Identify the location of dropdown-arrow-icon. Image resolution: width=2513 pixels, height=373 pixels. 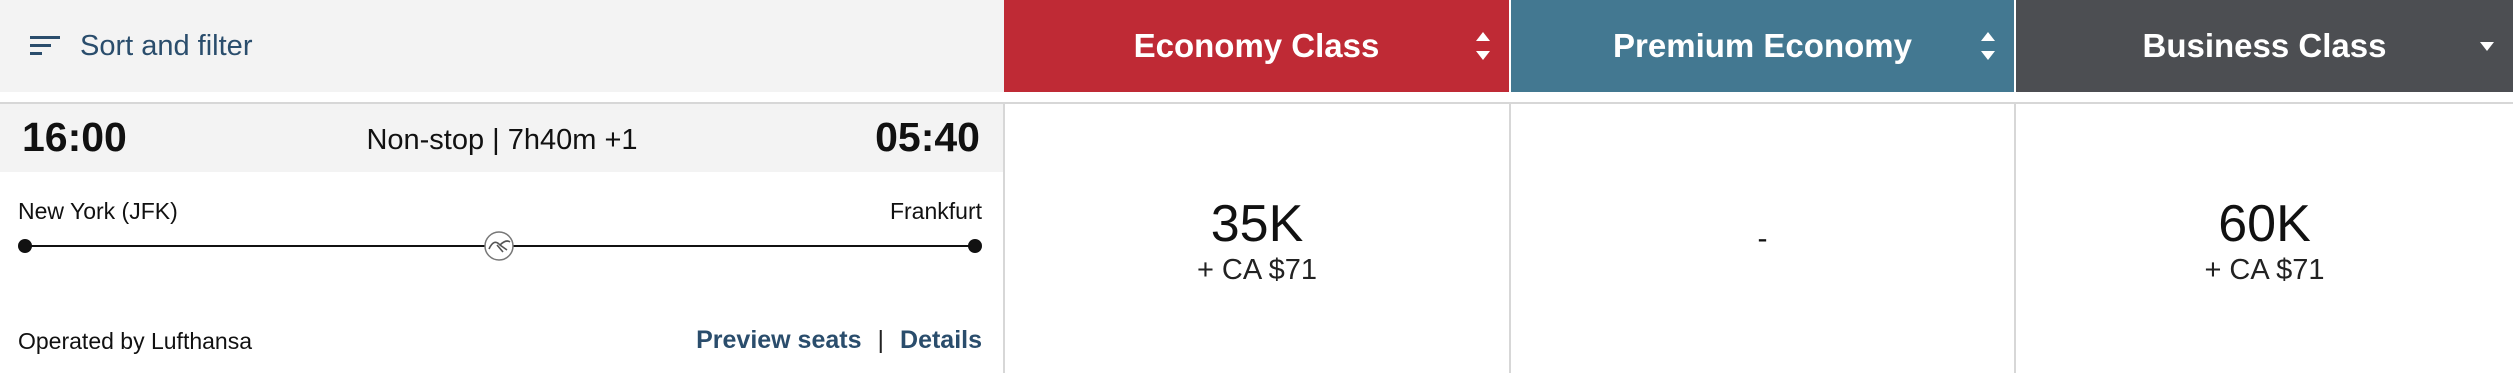
(2487, 46).